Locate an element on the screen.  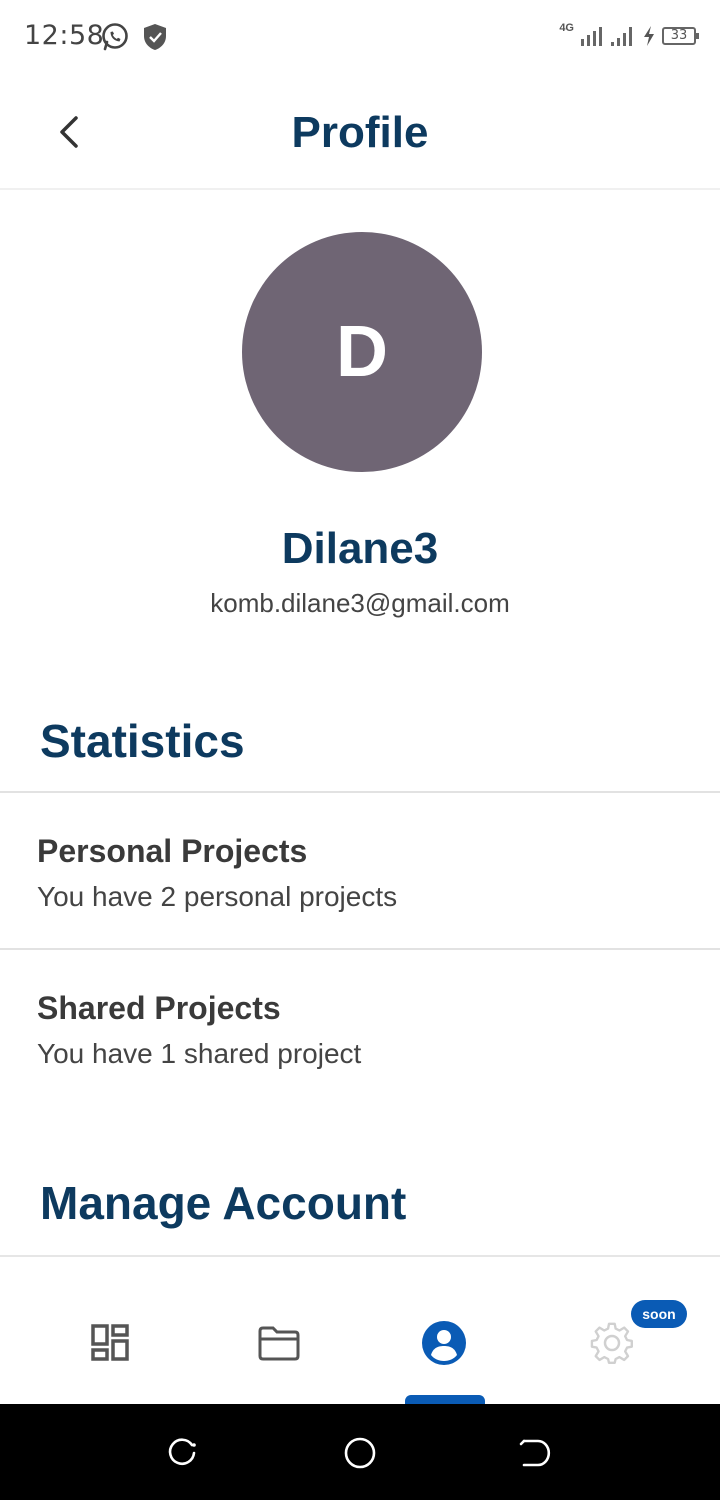
app-header: Profile is located at coordinates (360, 131).